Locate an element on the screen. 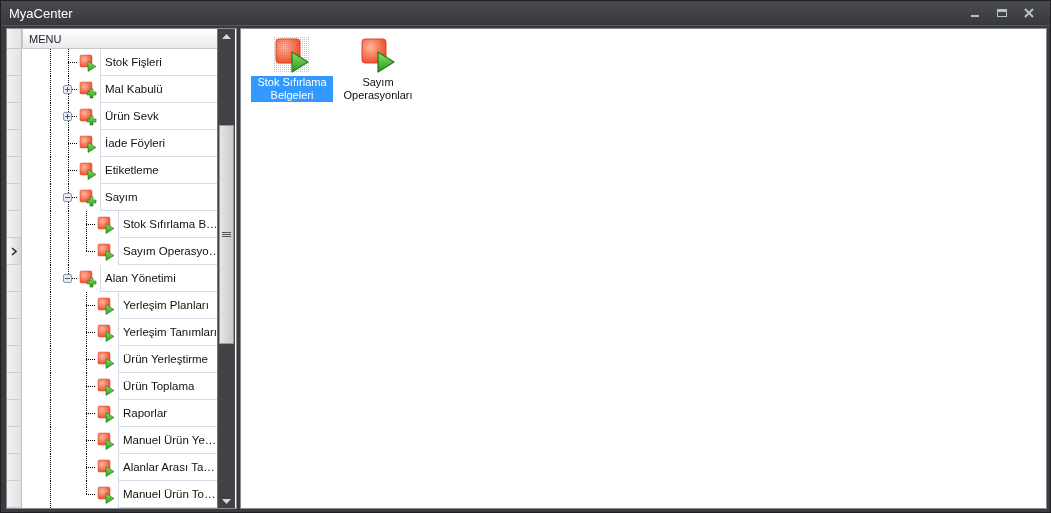 This screenshot has width=1051, height=513. close-icon is located at coordinates (1029, 13).